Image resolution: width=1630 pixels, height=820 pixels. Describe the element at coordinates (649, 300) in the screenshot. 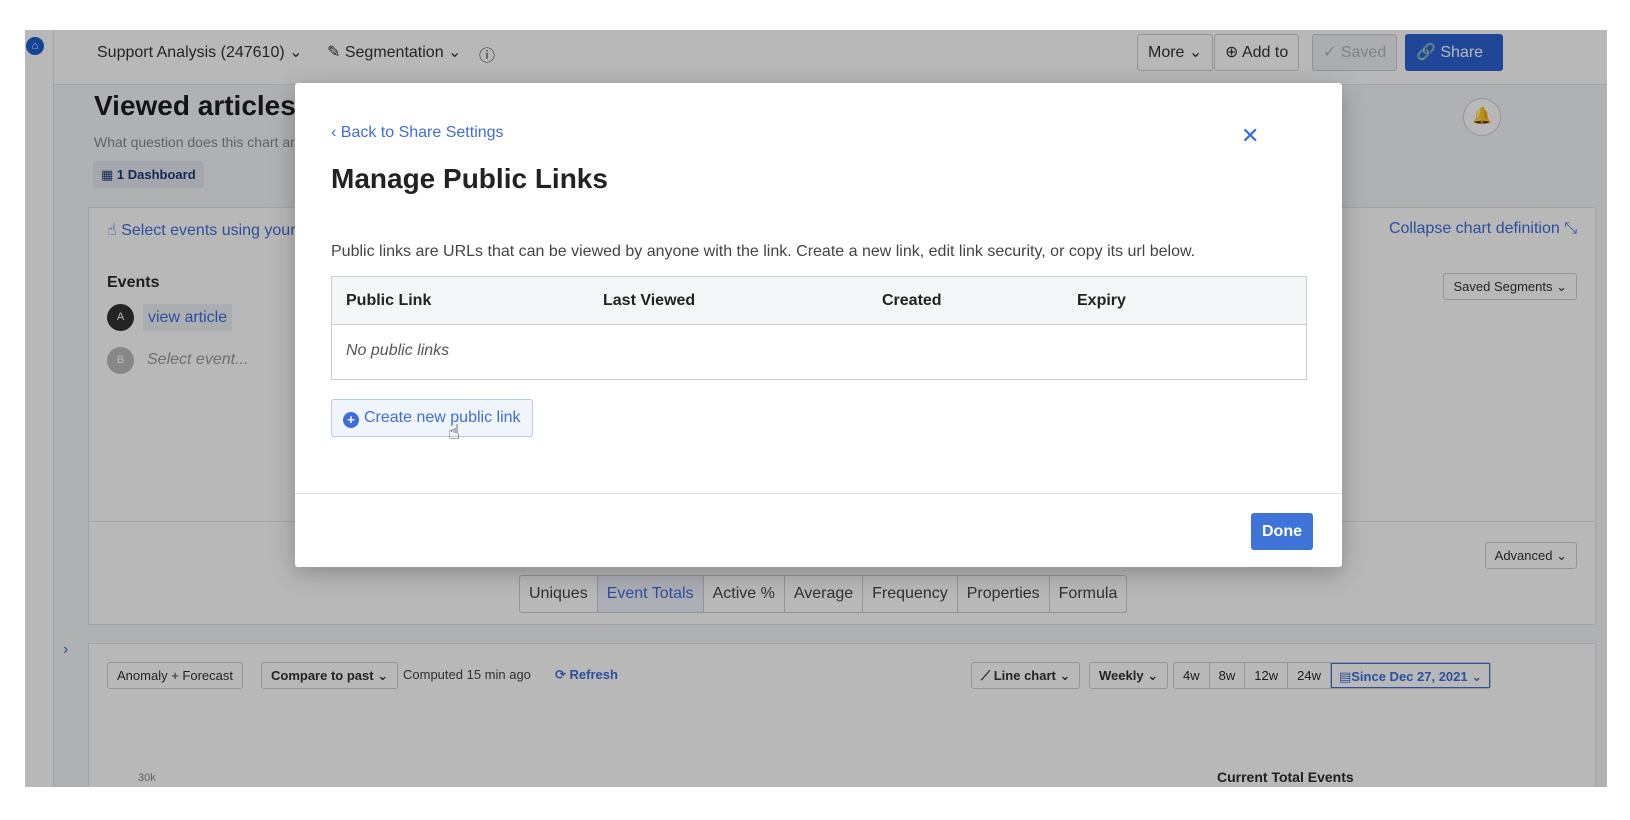

I see `column-last-viewed: Last Viewed` at that location.